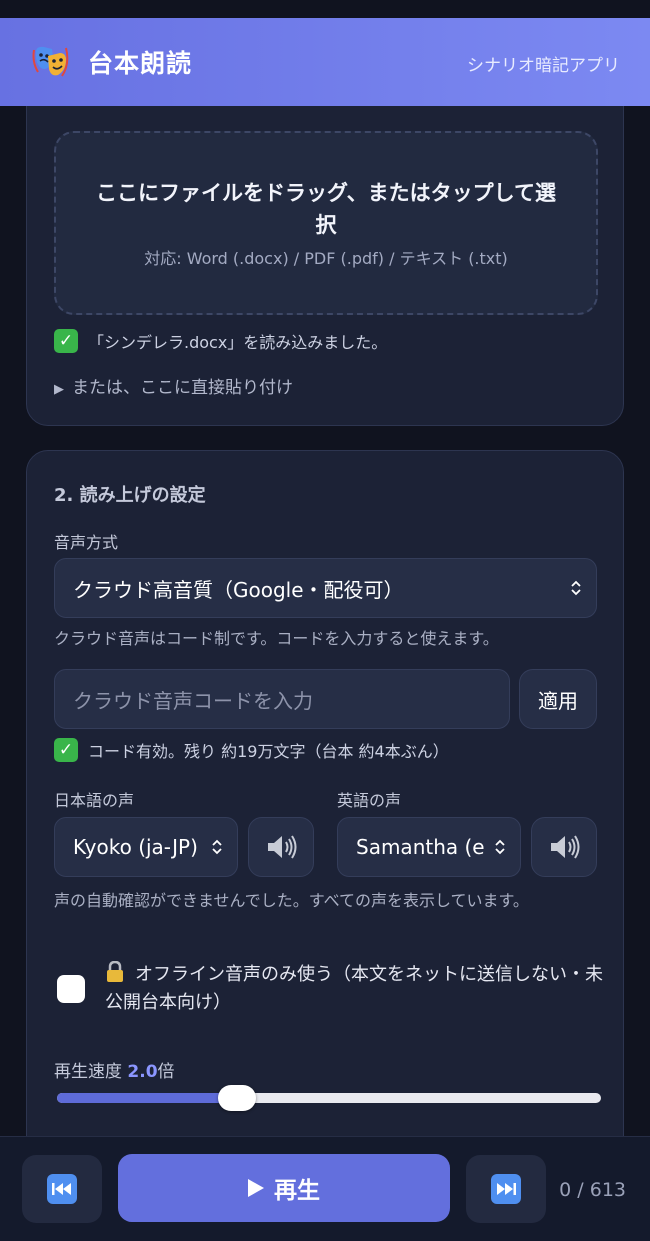 The width and height of the screenshot is (650, 1241). I want to click on preview-english-voice-button, so click(564, 847).